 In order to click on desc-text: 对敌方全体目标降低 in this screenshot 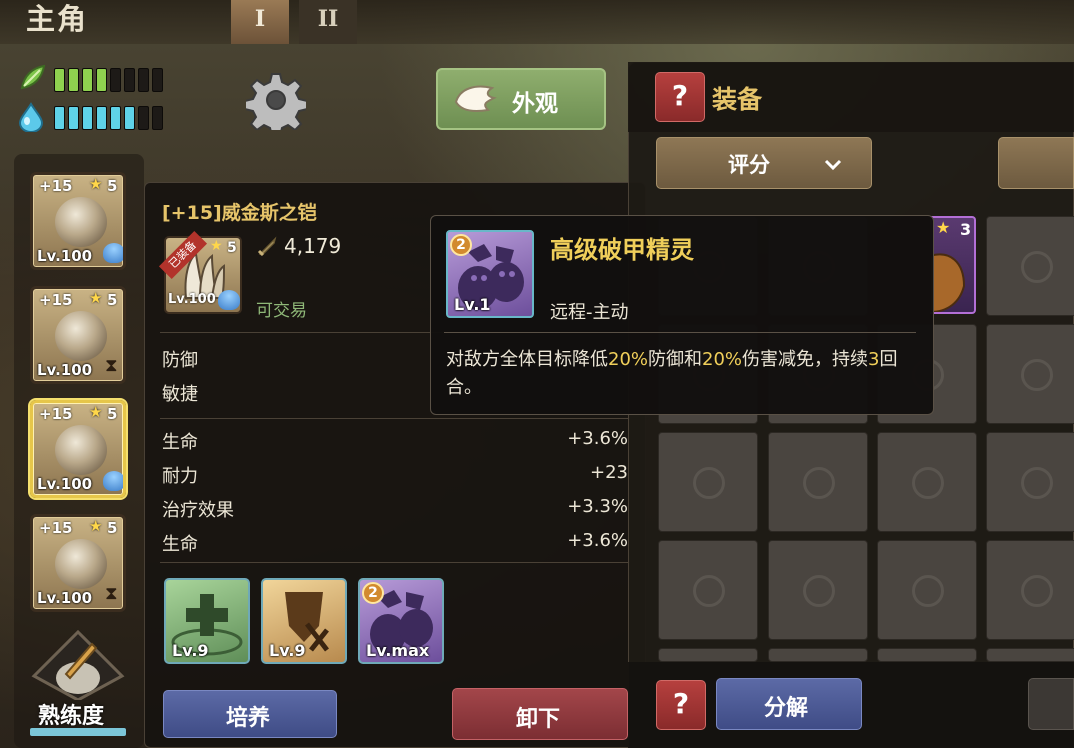, I will do `click(527, 359)`.